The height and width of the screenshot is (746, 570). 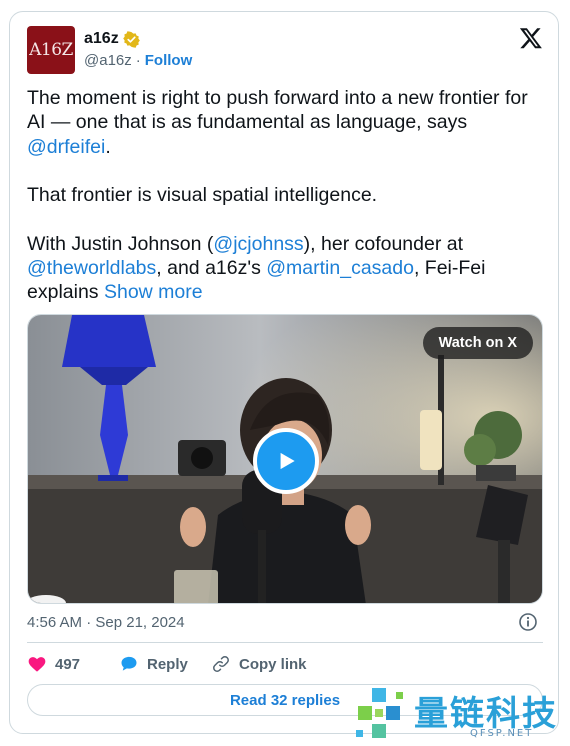 What do you see at coordinates (131, 39) in the screenshot?
I see `verified-badge-icon` at bounding box center [131, 39].